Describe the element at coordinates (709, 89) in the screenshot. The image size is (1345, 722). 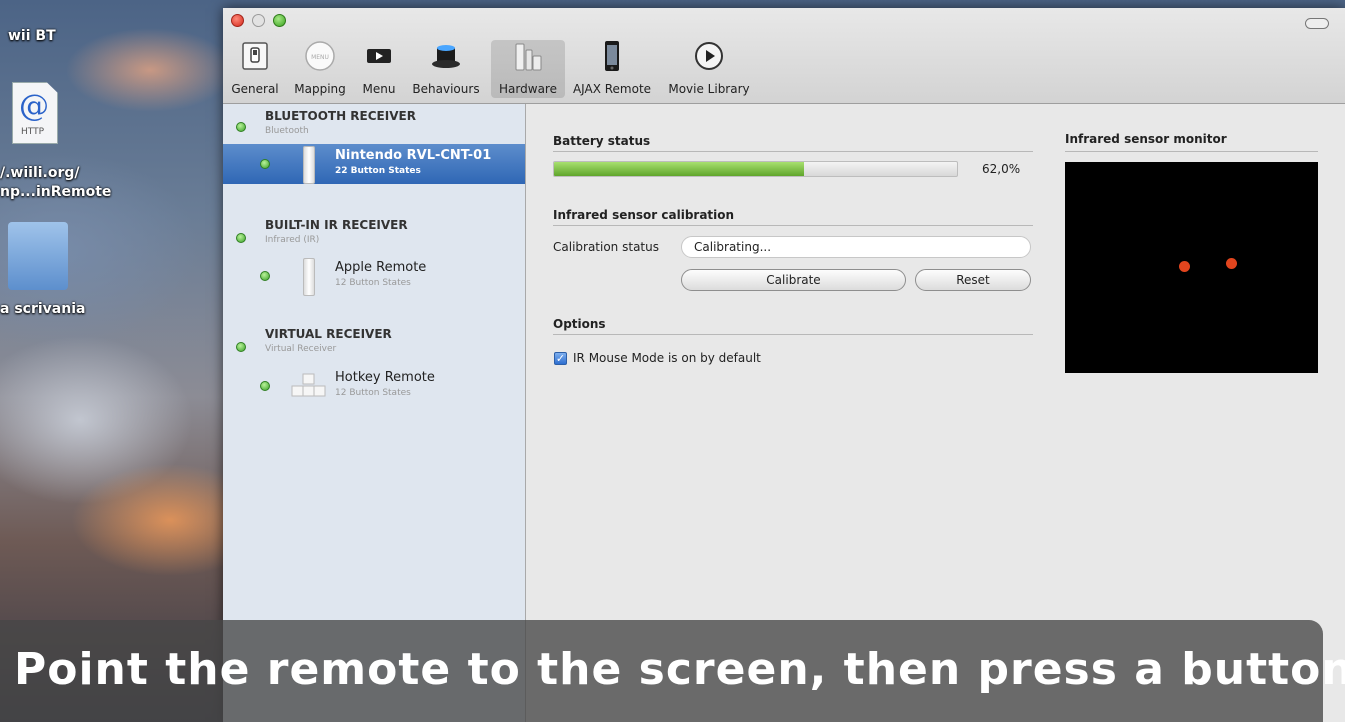
I see `tab-movie-library-label: Movie Library` at that location.